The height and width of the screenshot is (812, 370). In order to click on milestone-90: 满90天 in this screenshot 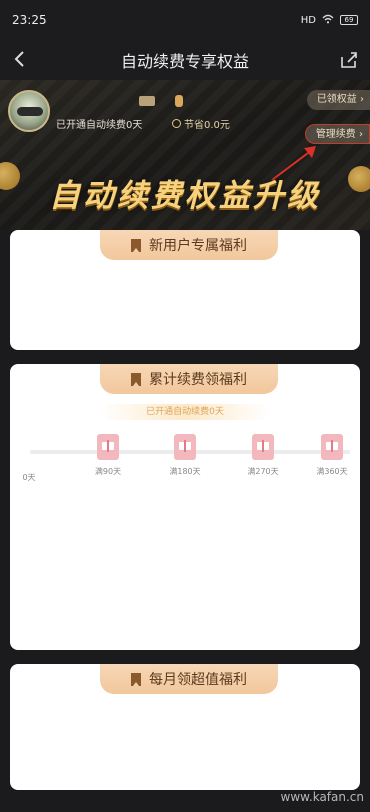, I will do `click(108, 455)`.